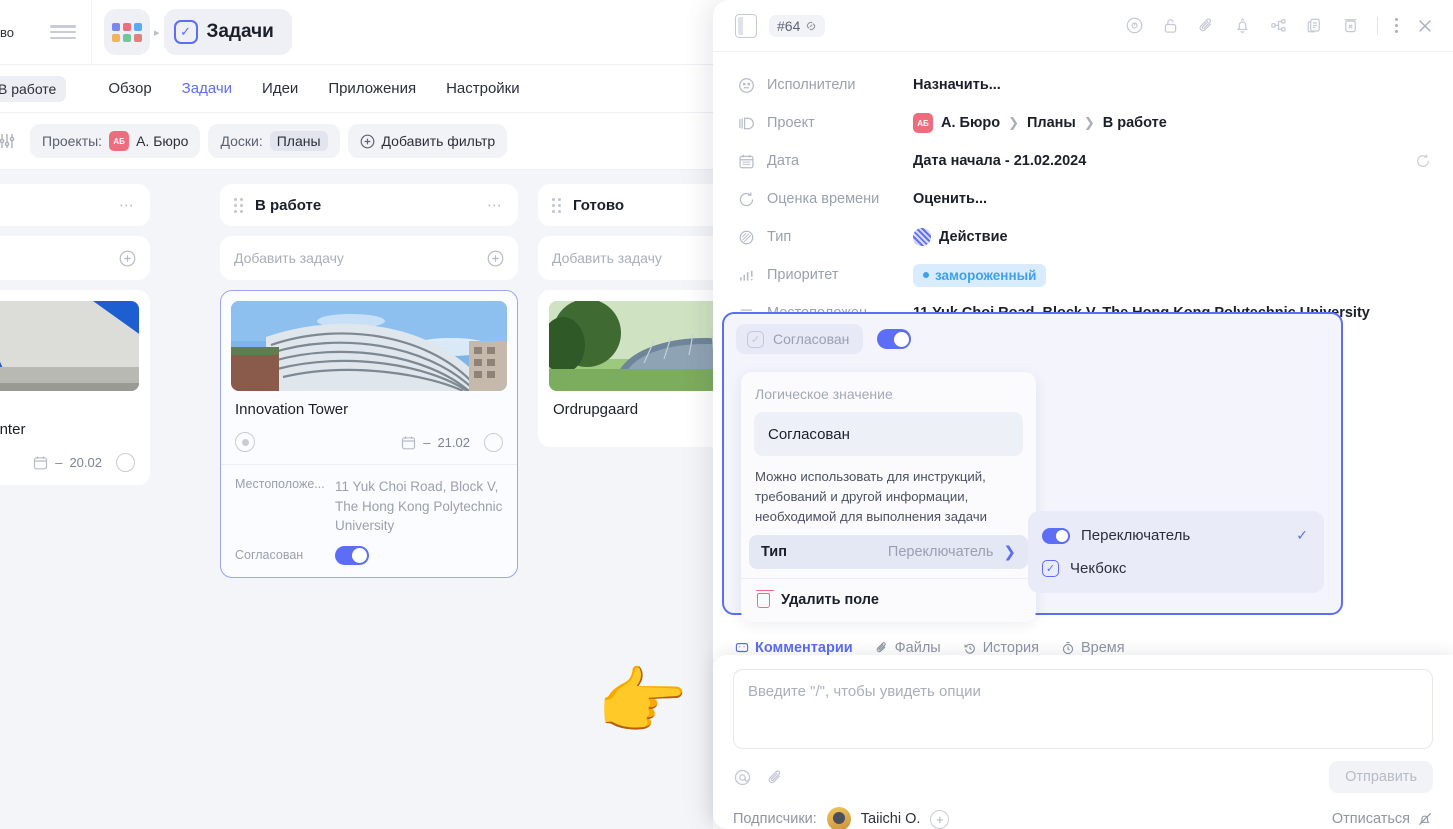 This screenshot has height=829, width=1453. Describe the element at coordinates (369, 205) in the screenshot. I see `column-header: В работе ⋯` at that location.